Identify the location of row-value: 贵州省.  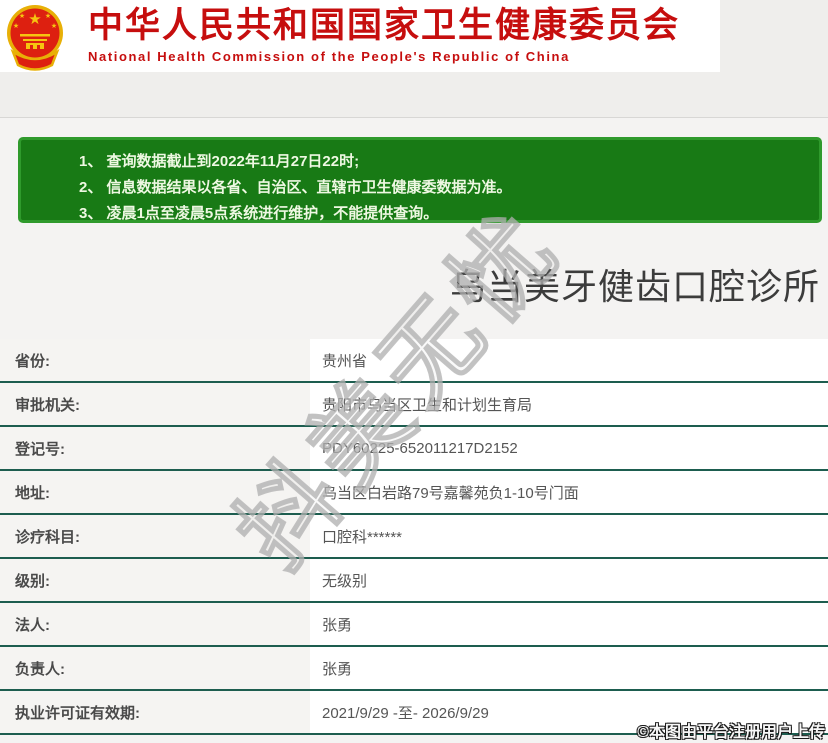
(569, 360).